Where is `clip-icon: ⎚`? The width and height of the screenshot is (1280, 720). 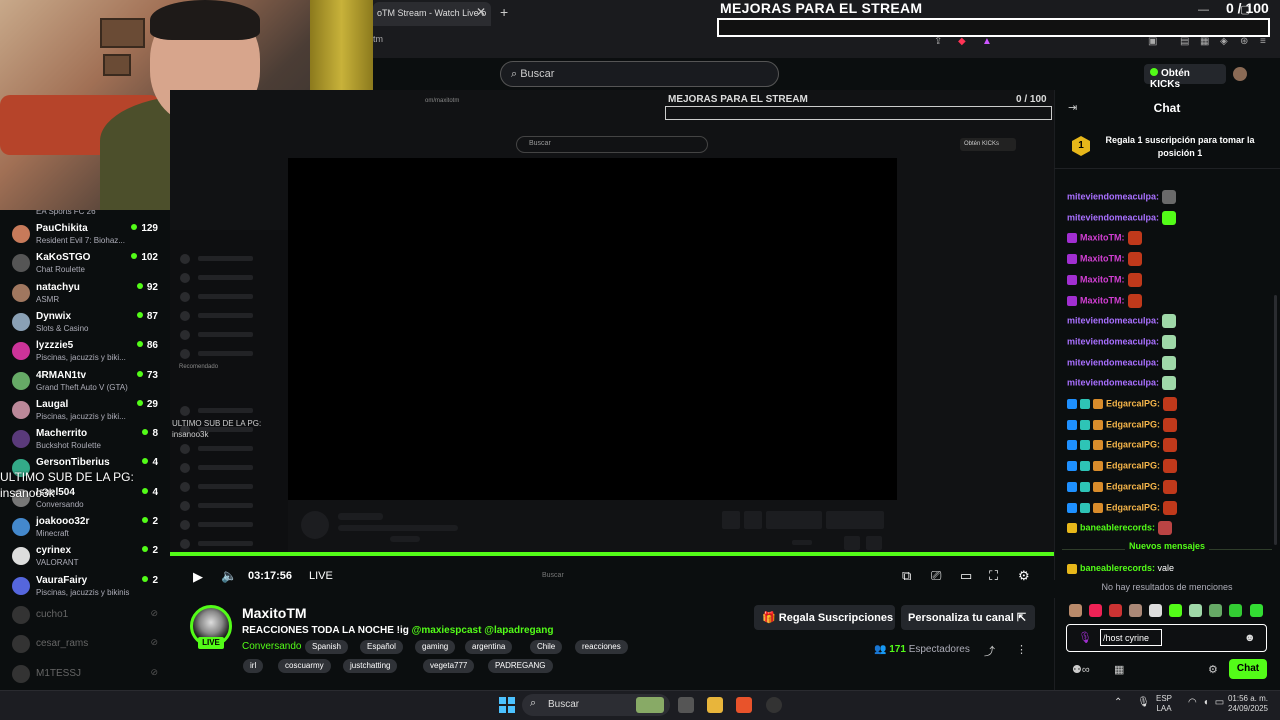
clip-icon: ⎚ is located at coordinates (936, 576).